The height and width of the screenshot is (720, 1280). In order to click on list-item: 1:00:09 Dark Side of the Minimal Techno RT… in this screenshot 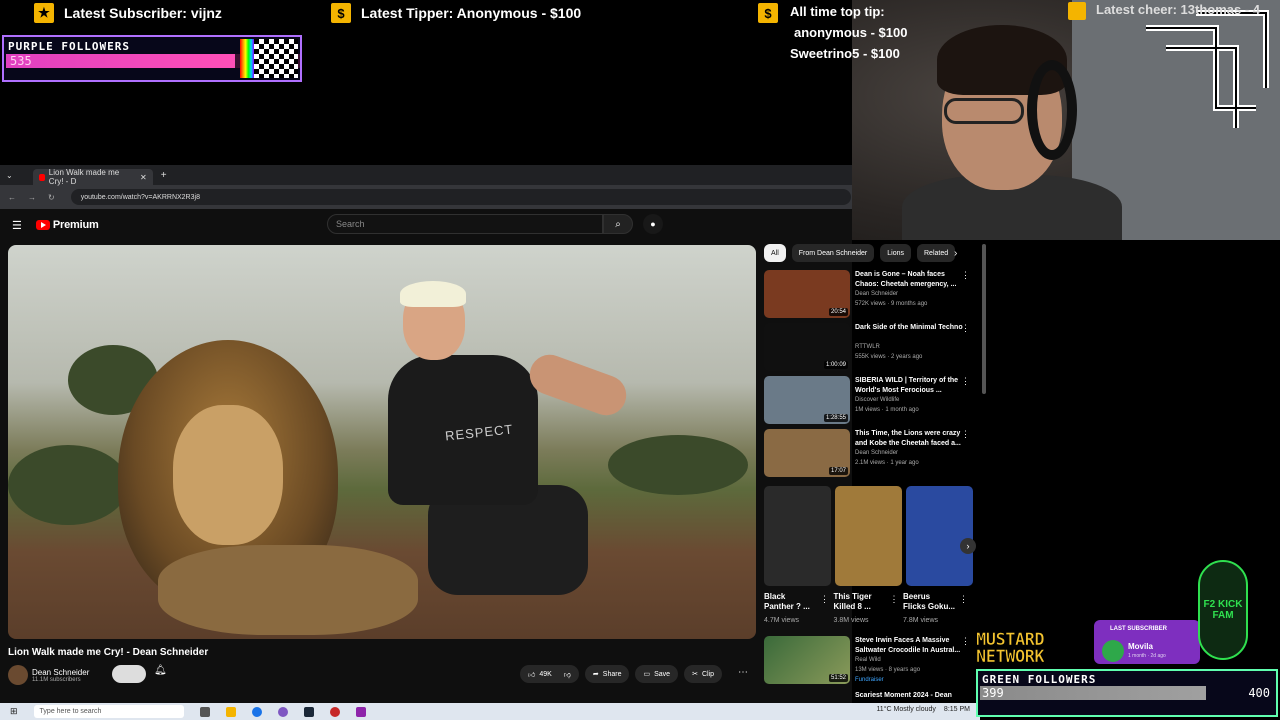, I will do `click(869, 348)`.